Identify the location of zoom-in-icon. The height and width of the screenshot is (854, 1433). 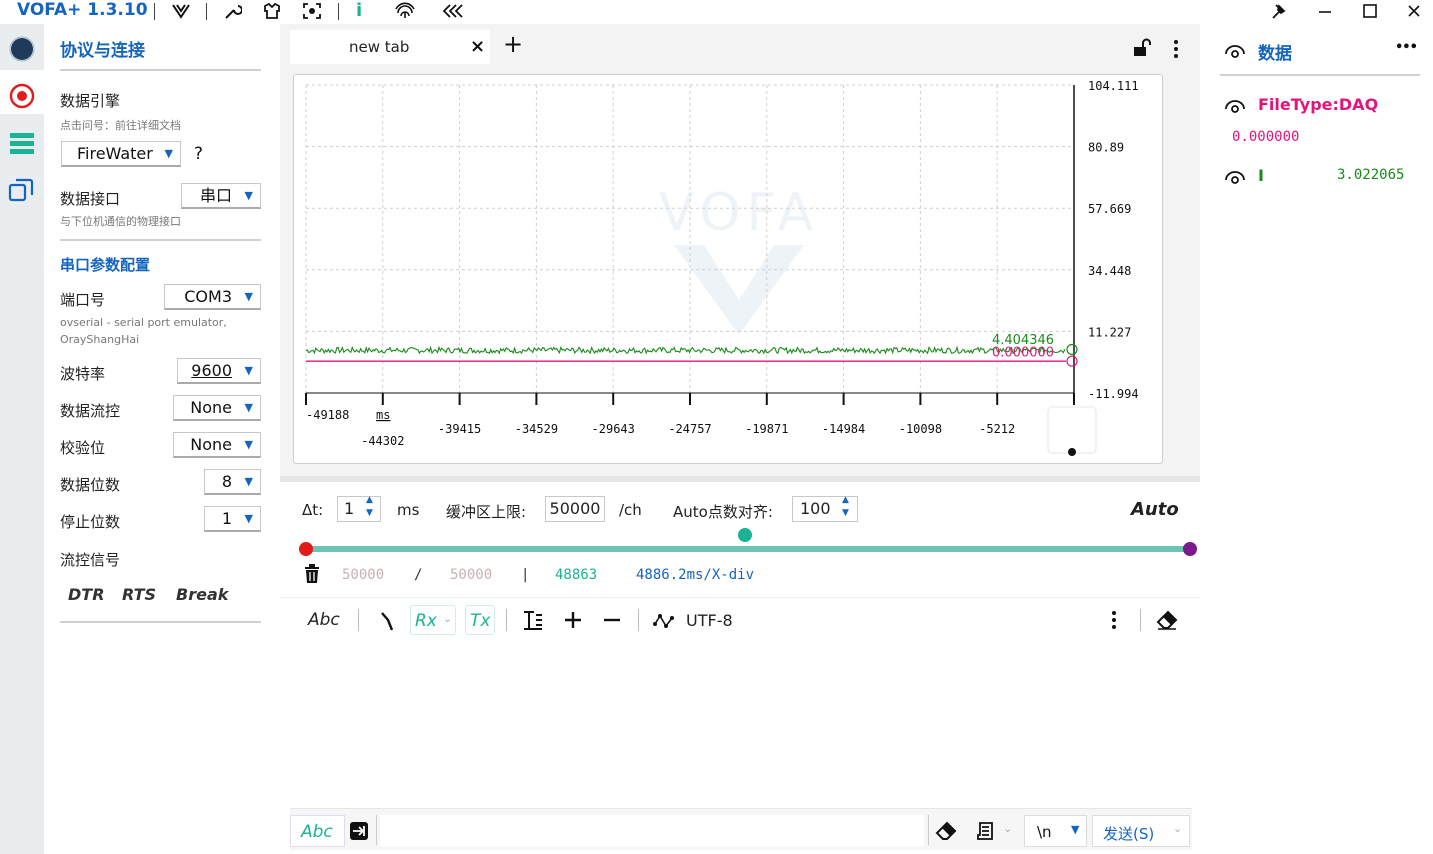
(573, 620).